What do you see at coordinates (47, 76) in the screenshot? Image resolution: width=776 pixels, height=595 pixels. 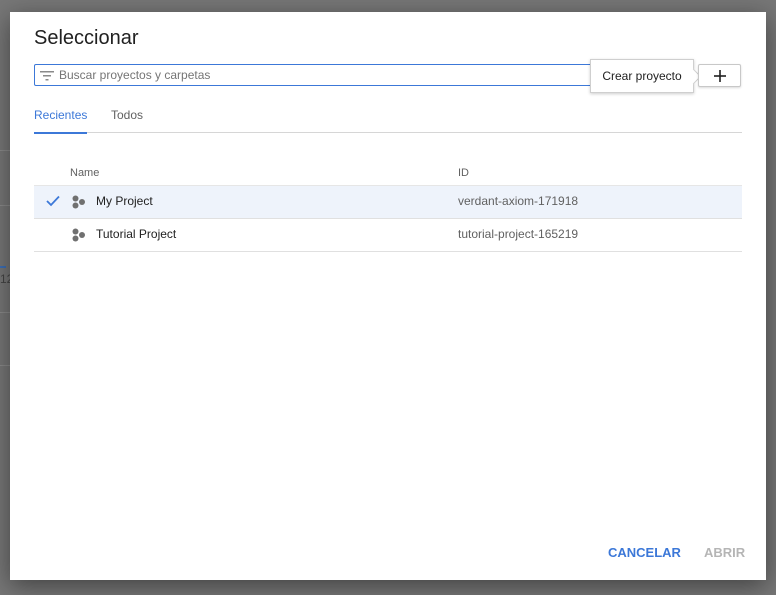 I see `filter-icon` at bounding box center [47, 76].